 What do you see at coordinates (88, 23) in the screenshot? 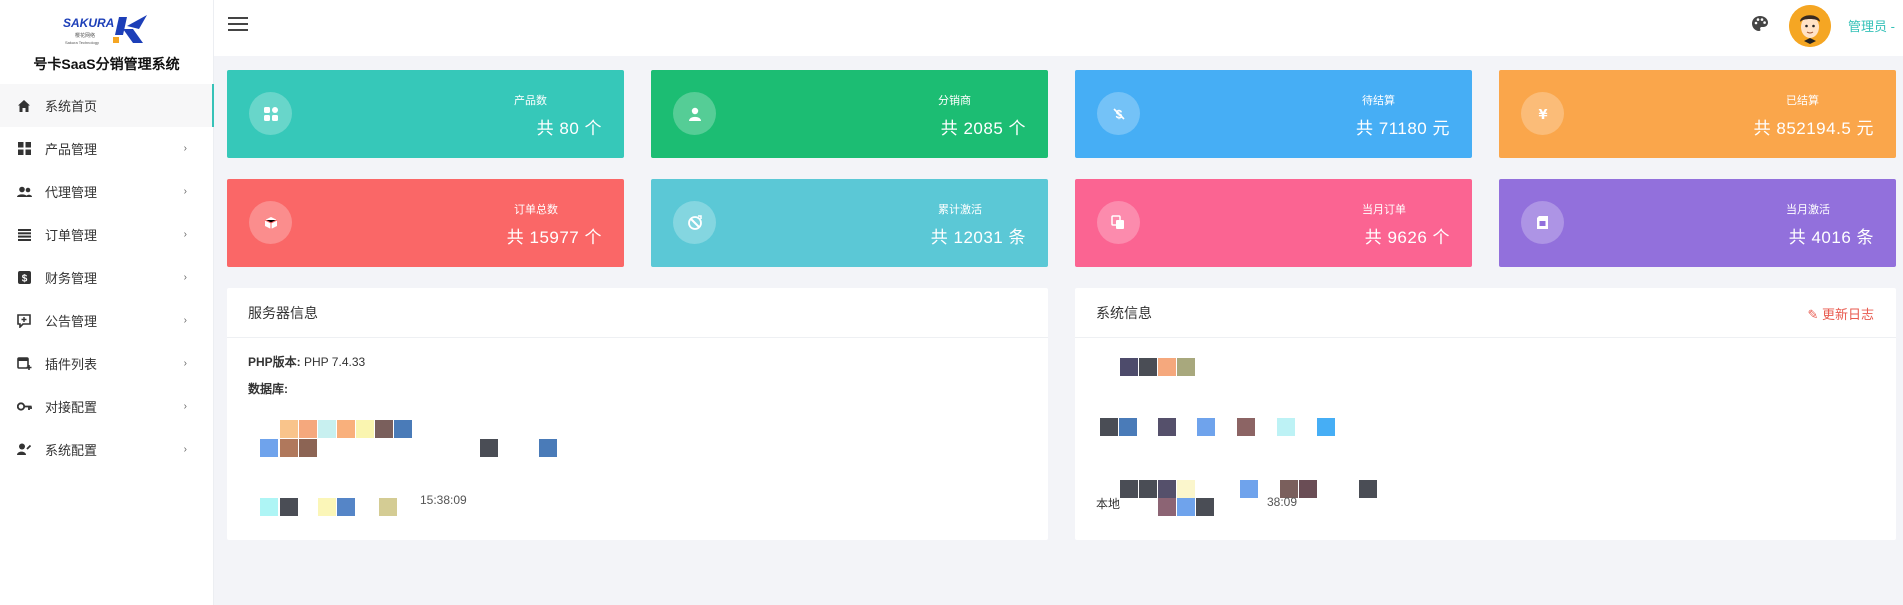
I see `svg-text: SAKURA` at bounding box center [88, 23].